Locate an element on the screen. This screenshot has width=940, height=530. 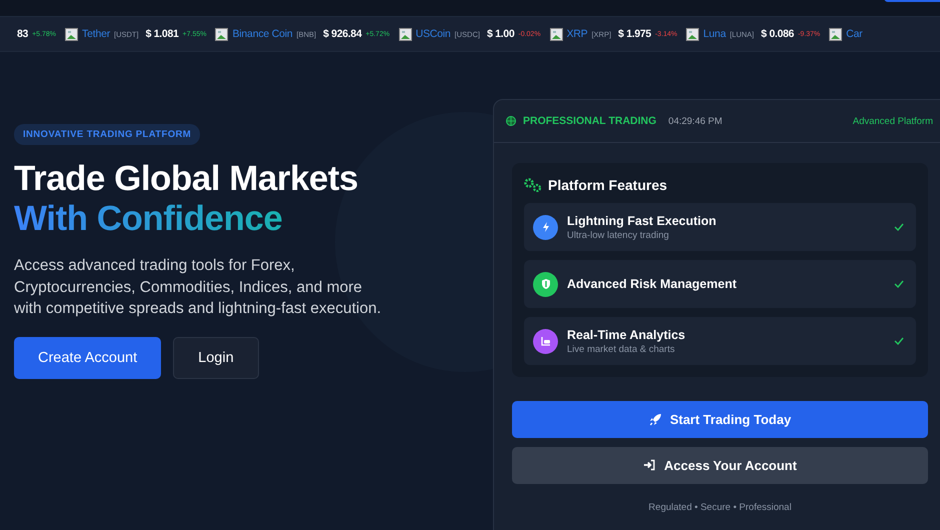
feature-title: Real-Time Analytics is located at coordinates (626, 335).